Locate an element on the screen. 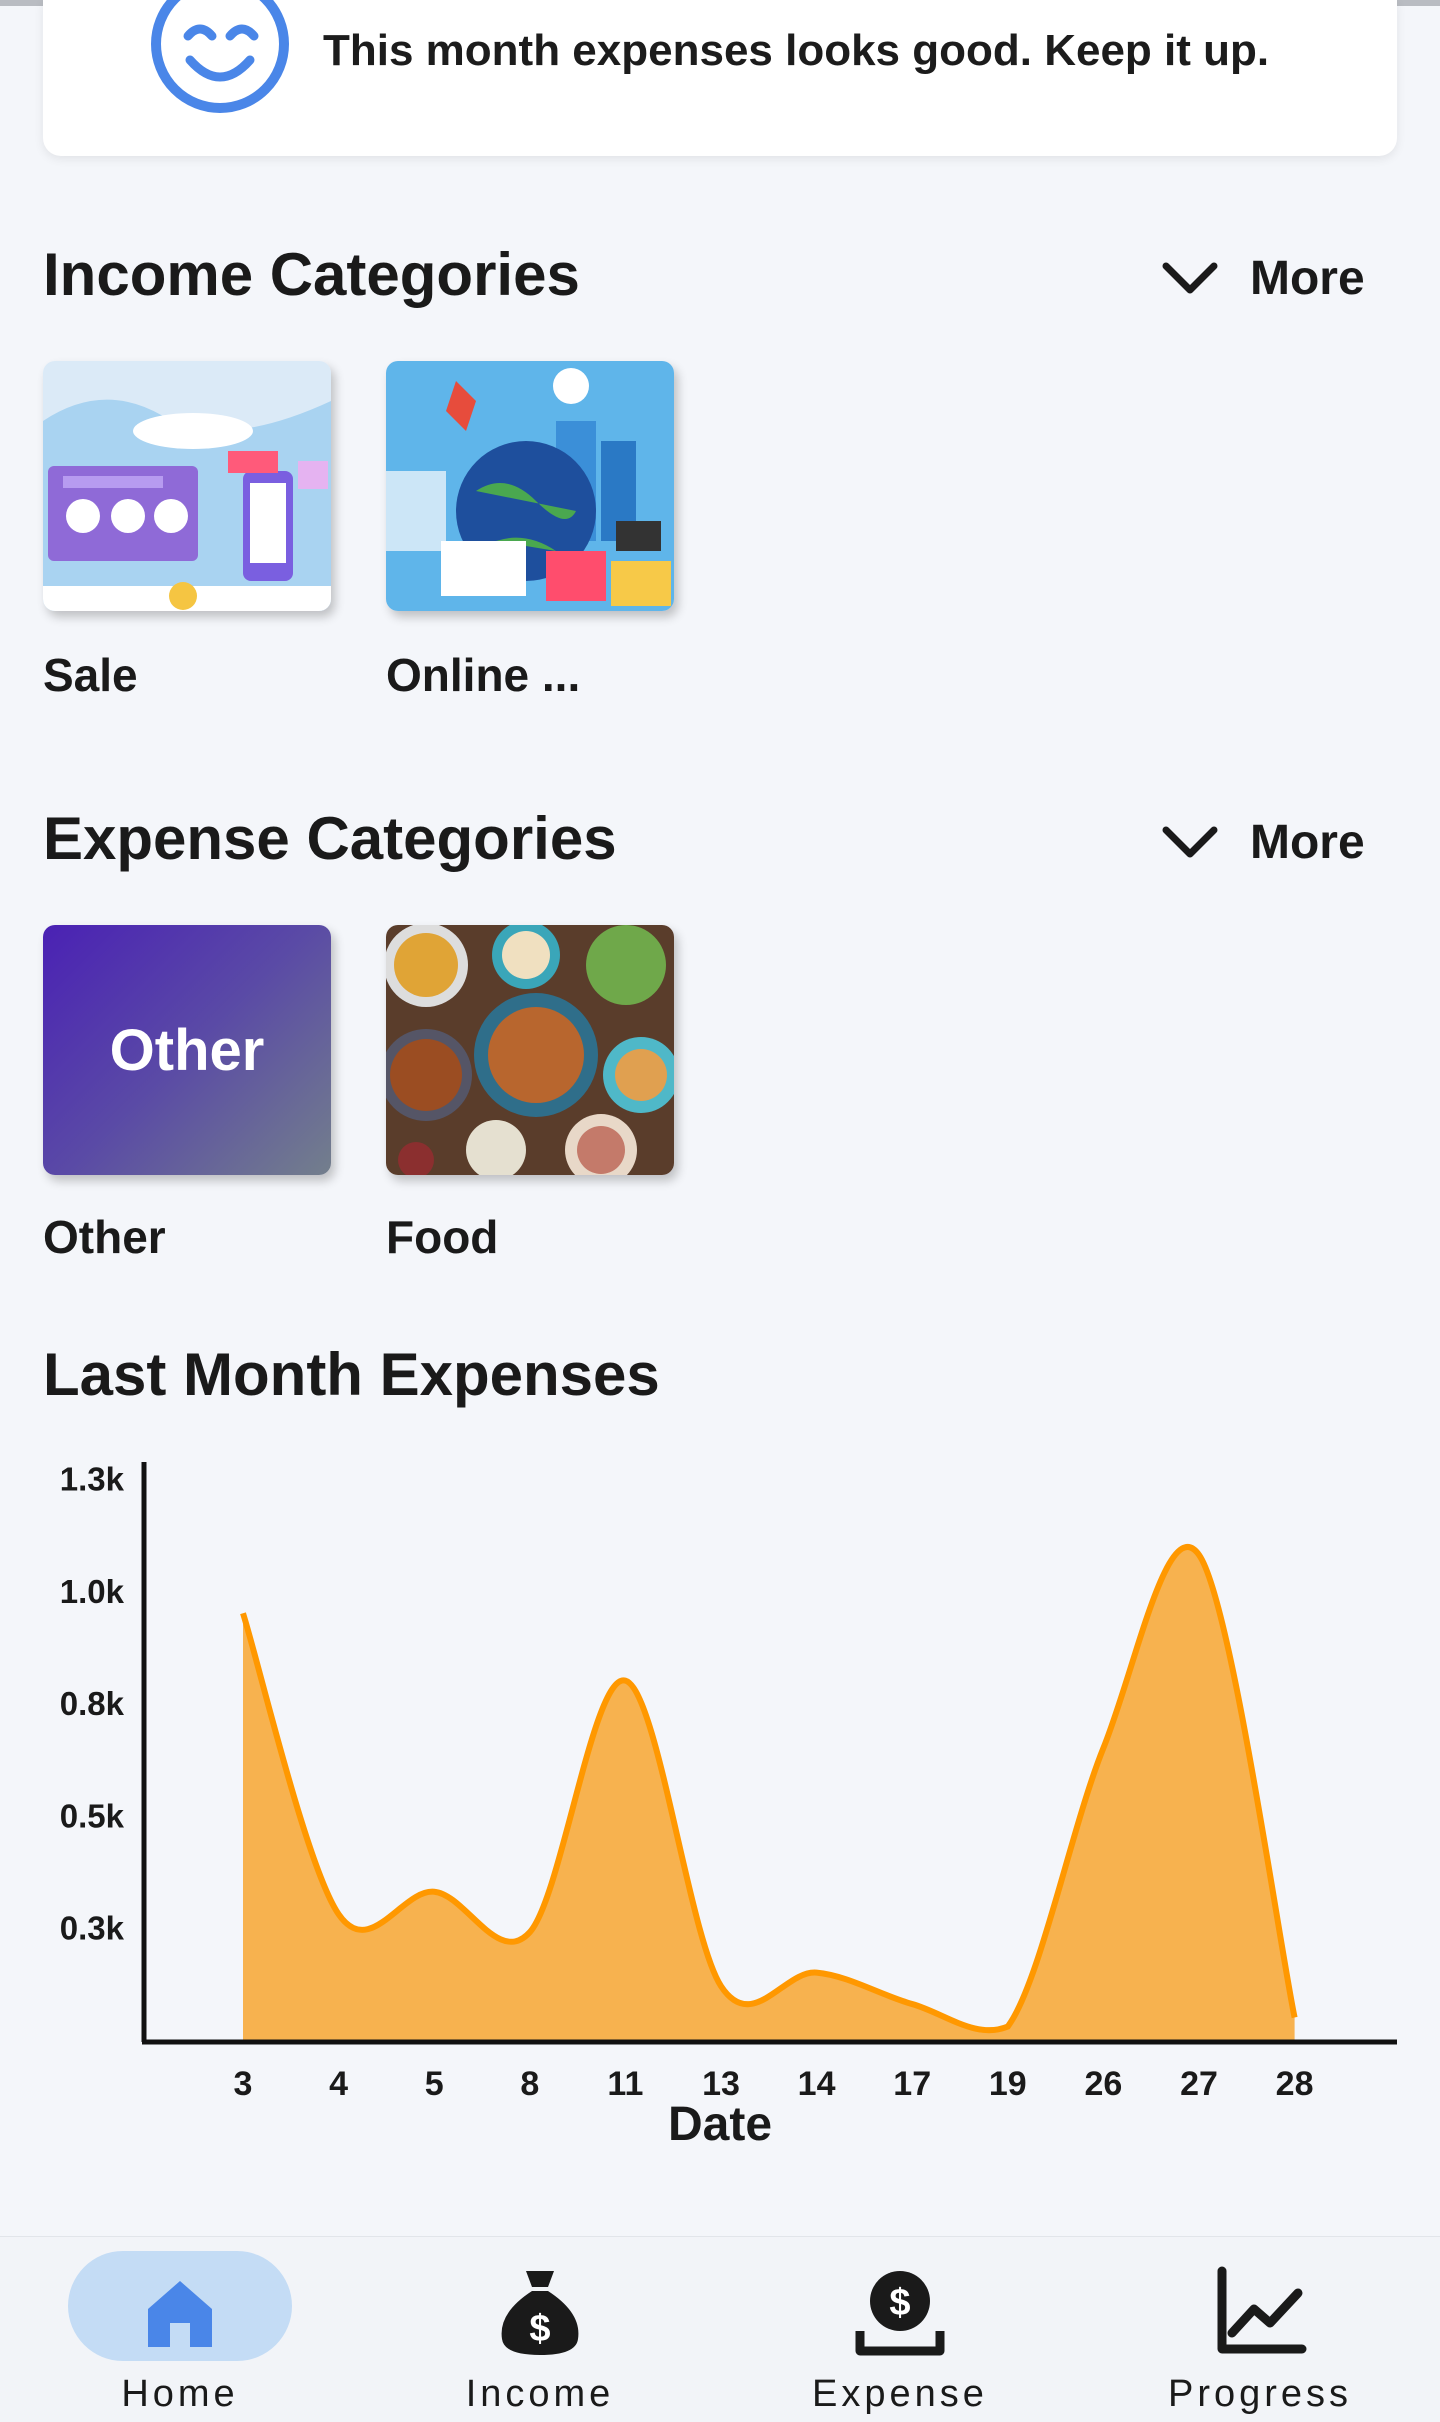  x-tick-label: 3 is located at coordinates (243, 2084).